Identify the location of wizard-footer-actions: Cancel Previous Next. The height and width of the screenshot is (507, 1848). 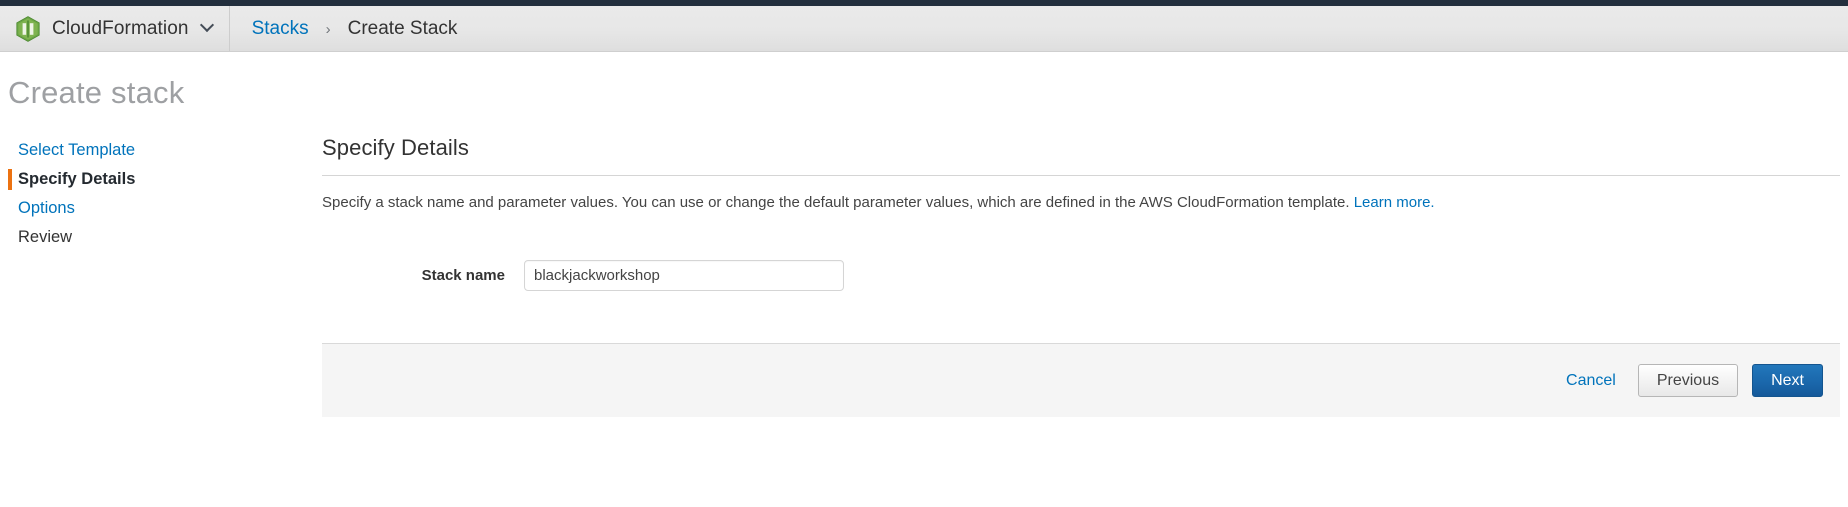
(1081, 380).